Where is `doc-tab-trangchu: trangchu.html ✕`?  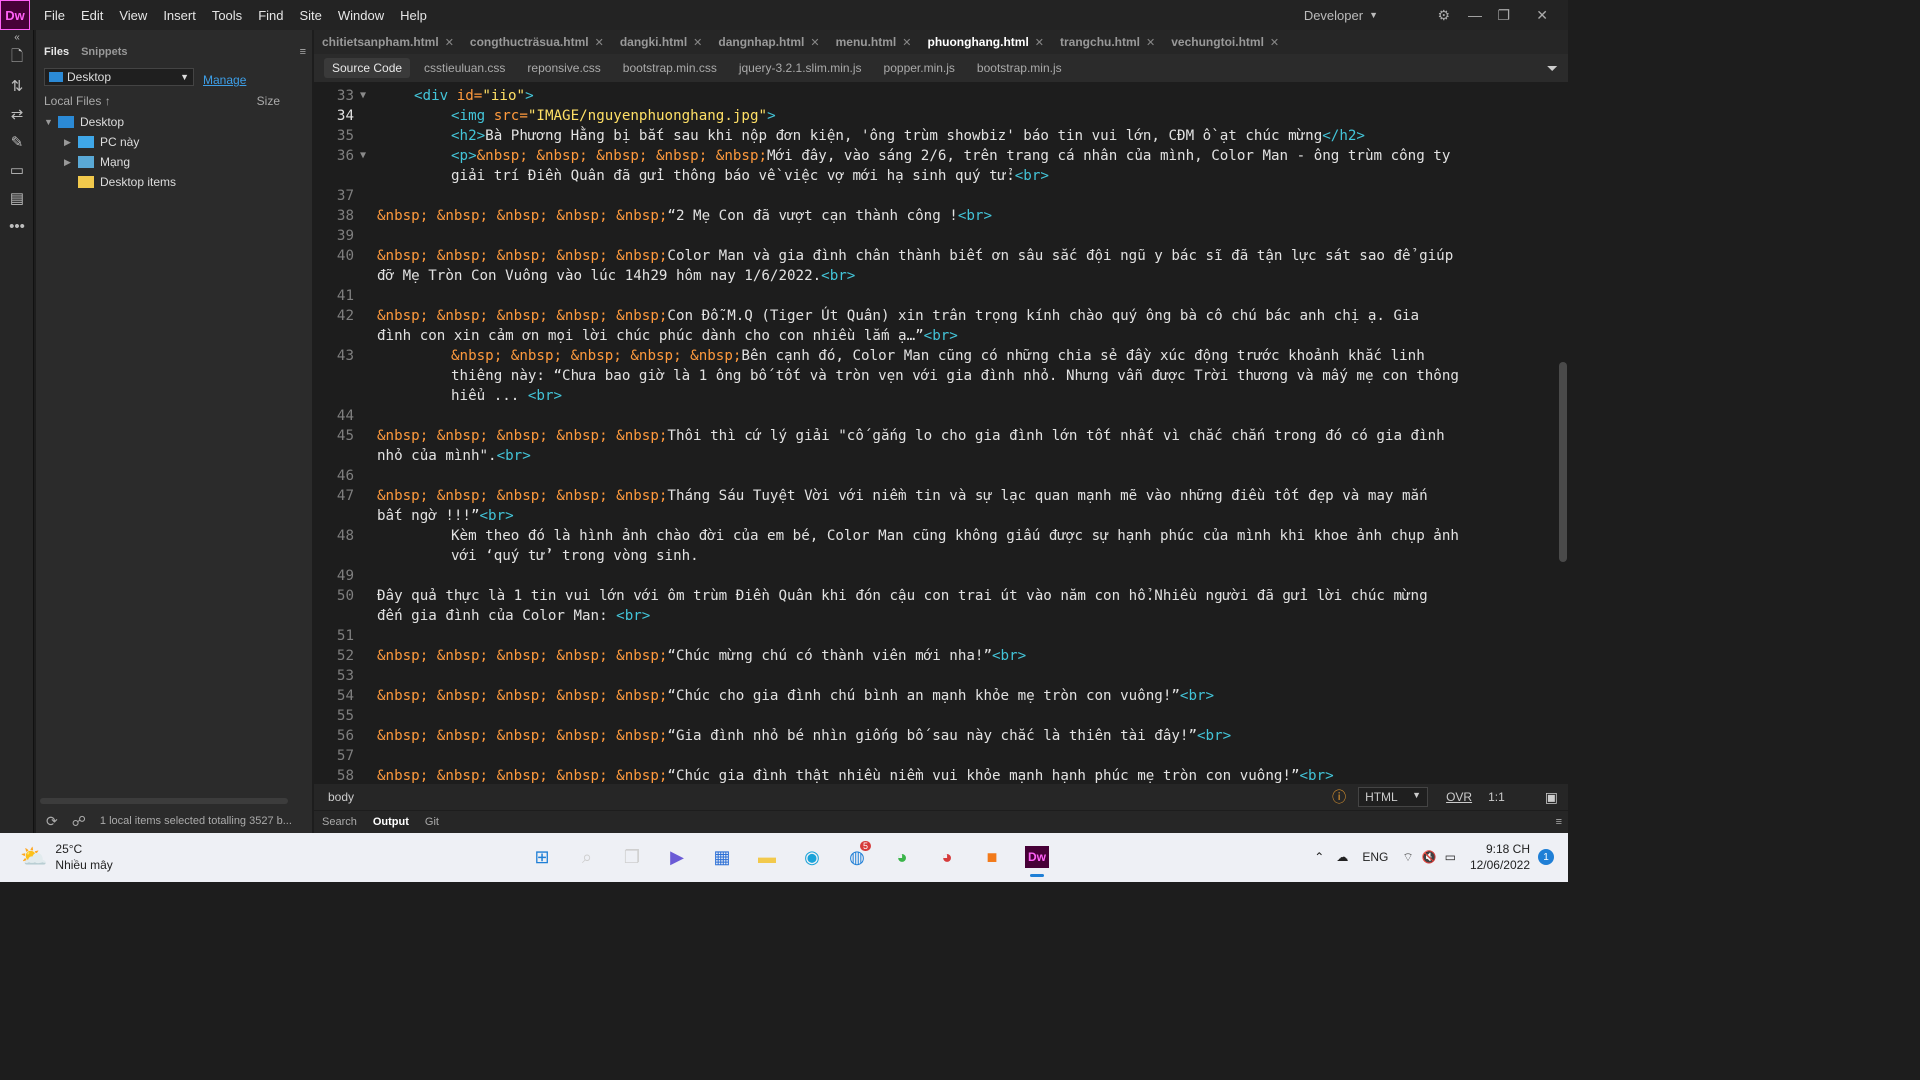
doc-tab-trangchu: trangchu.html ✕ is located at coordinates (1107, 42).